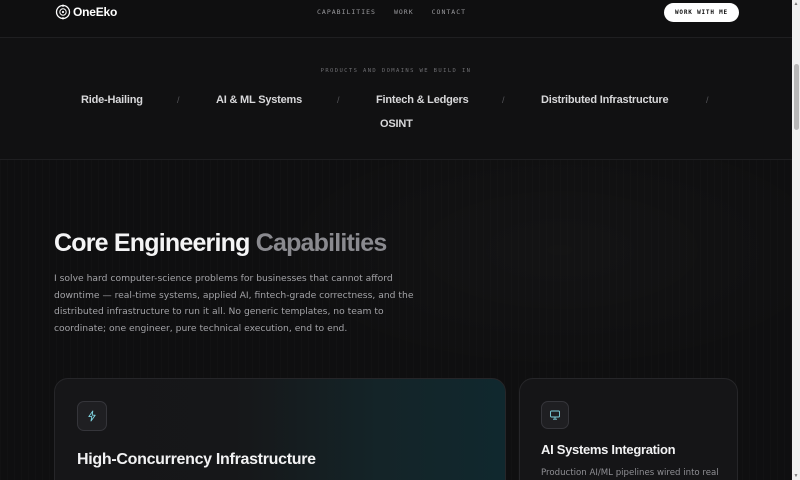  I want to click on work-with-me-button: WORK WITH ME, so click(701, 12).